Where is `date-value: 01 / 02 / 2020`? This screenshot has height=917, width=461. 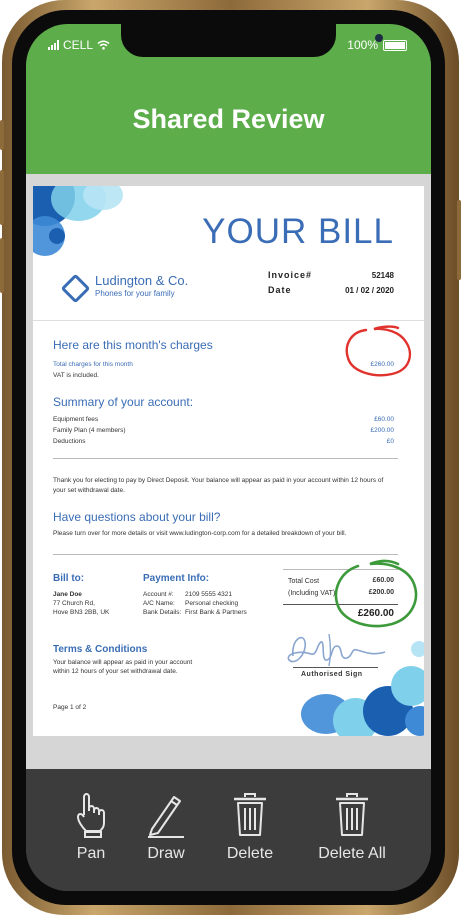
date-value: 01 / 02 / 2020 is located at coordinates (369, 290).